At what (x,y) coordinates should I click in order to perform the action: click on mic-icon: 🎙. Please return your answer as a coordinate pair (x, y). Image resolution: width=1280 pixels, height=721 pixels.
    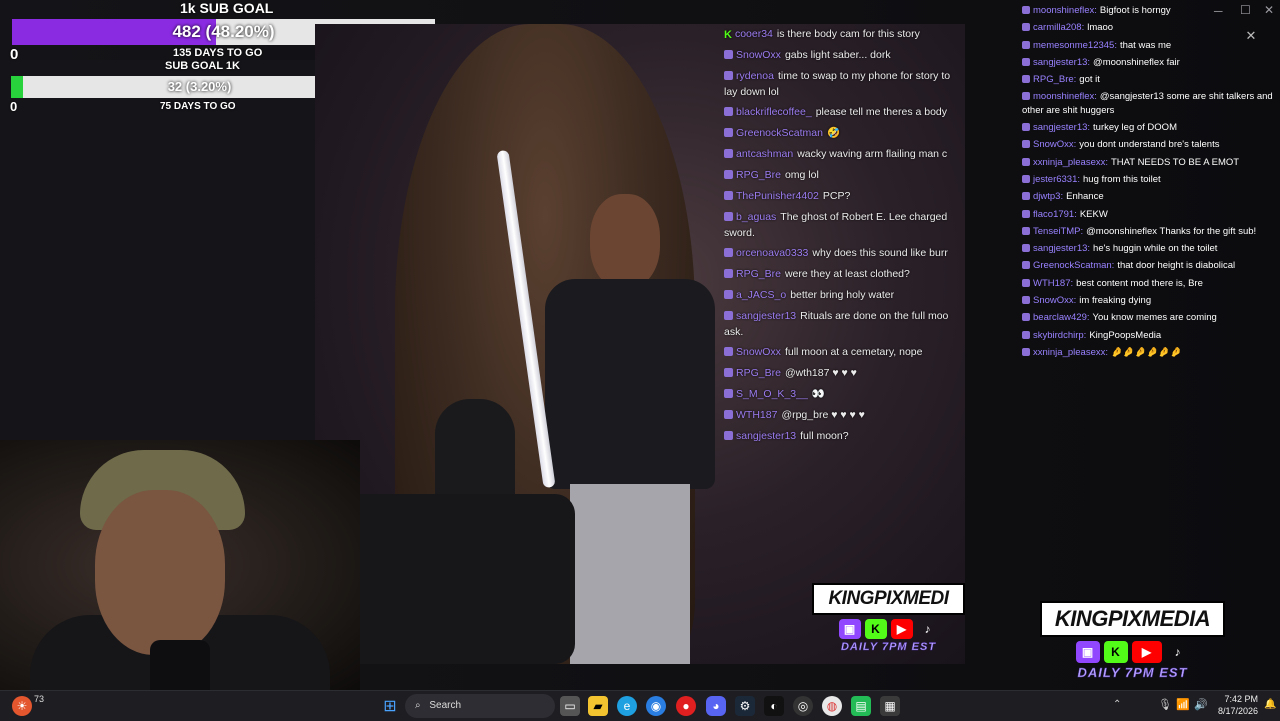
    Looking at the image, I should click on (1165, 704).